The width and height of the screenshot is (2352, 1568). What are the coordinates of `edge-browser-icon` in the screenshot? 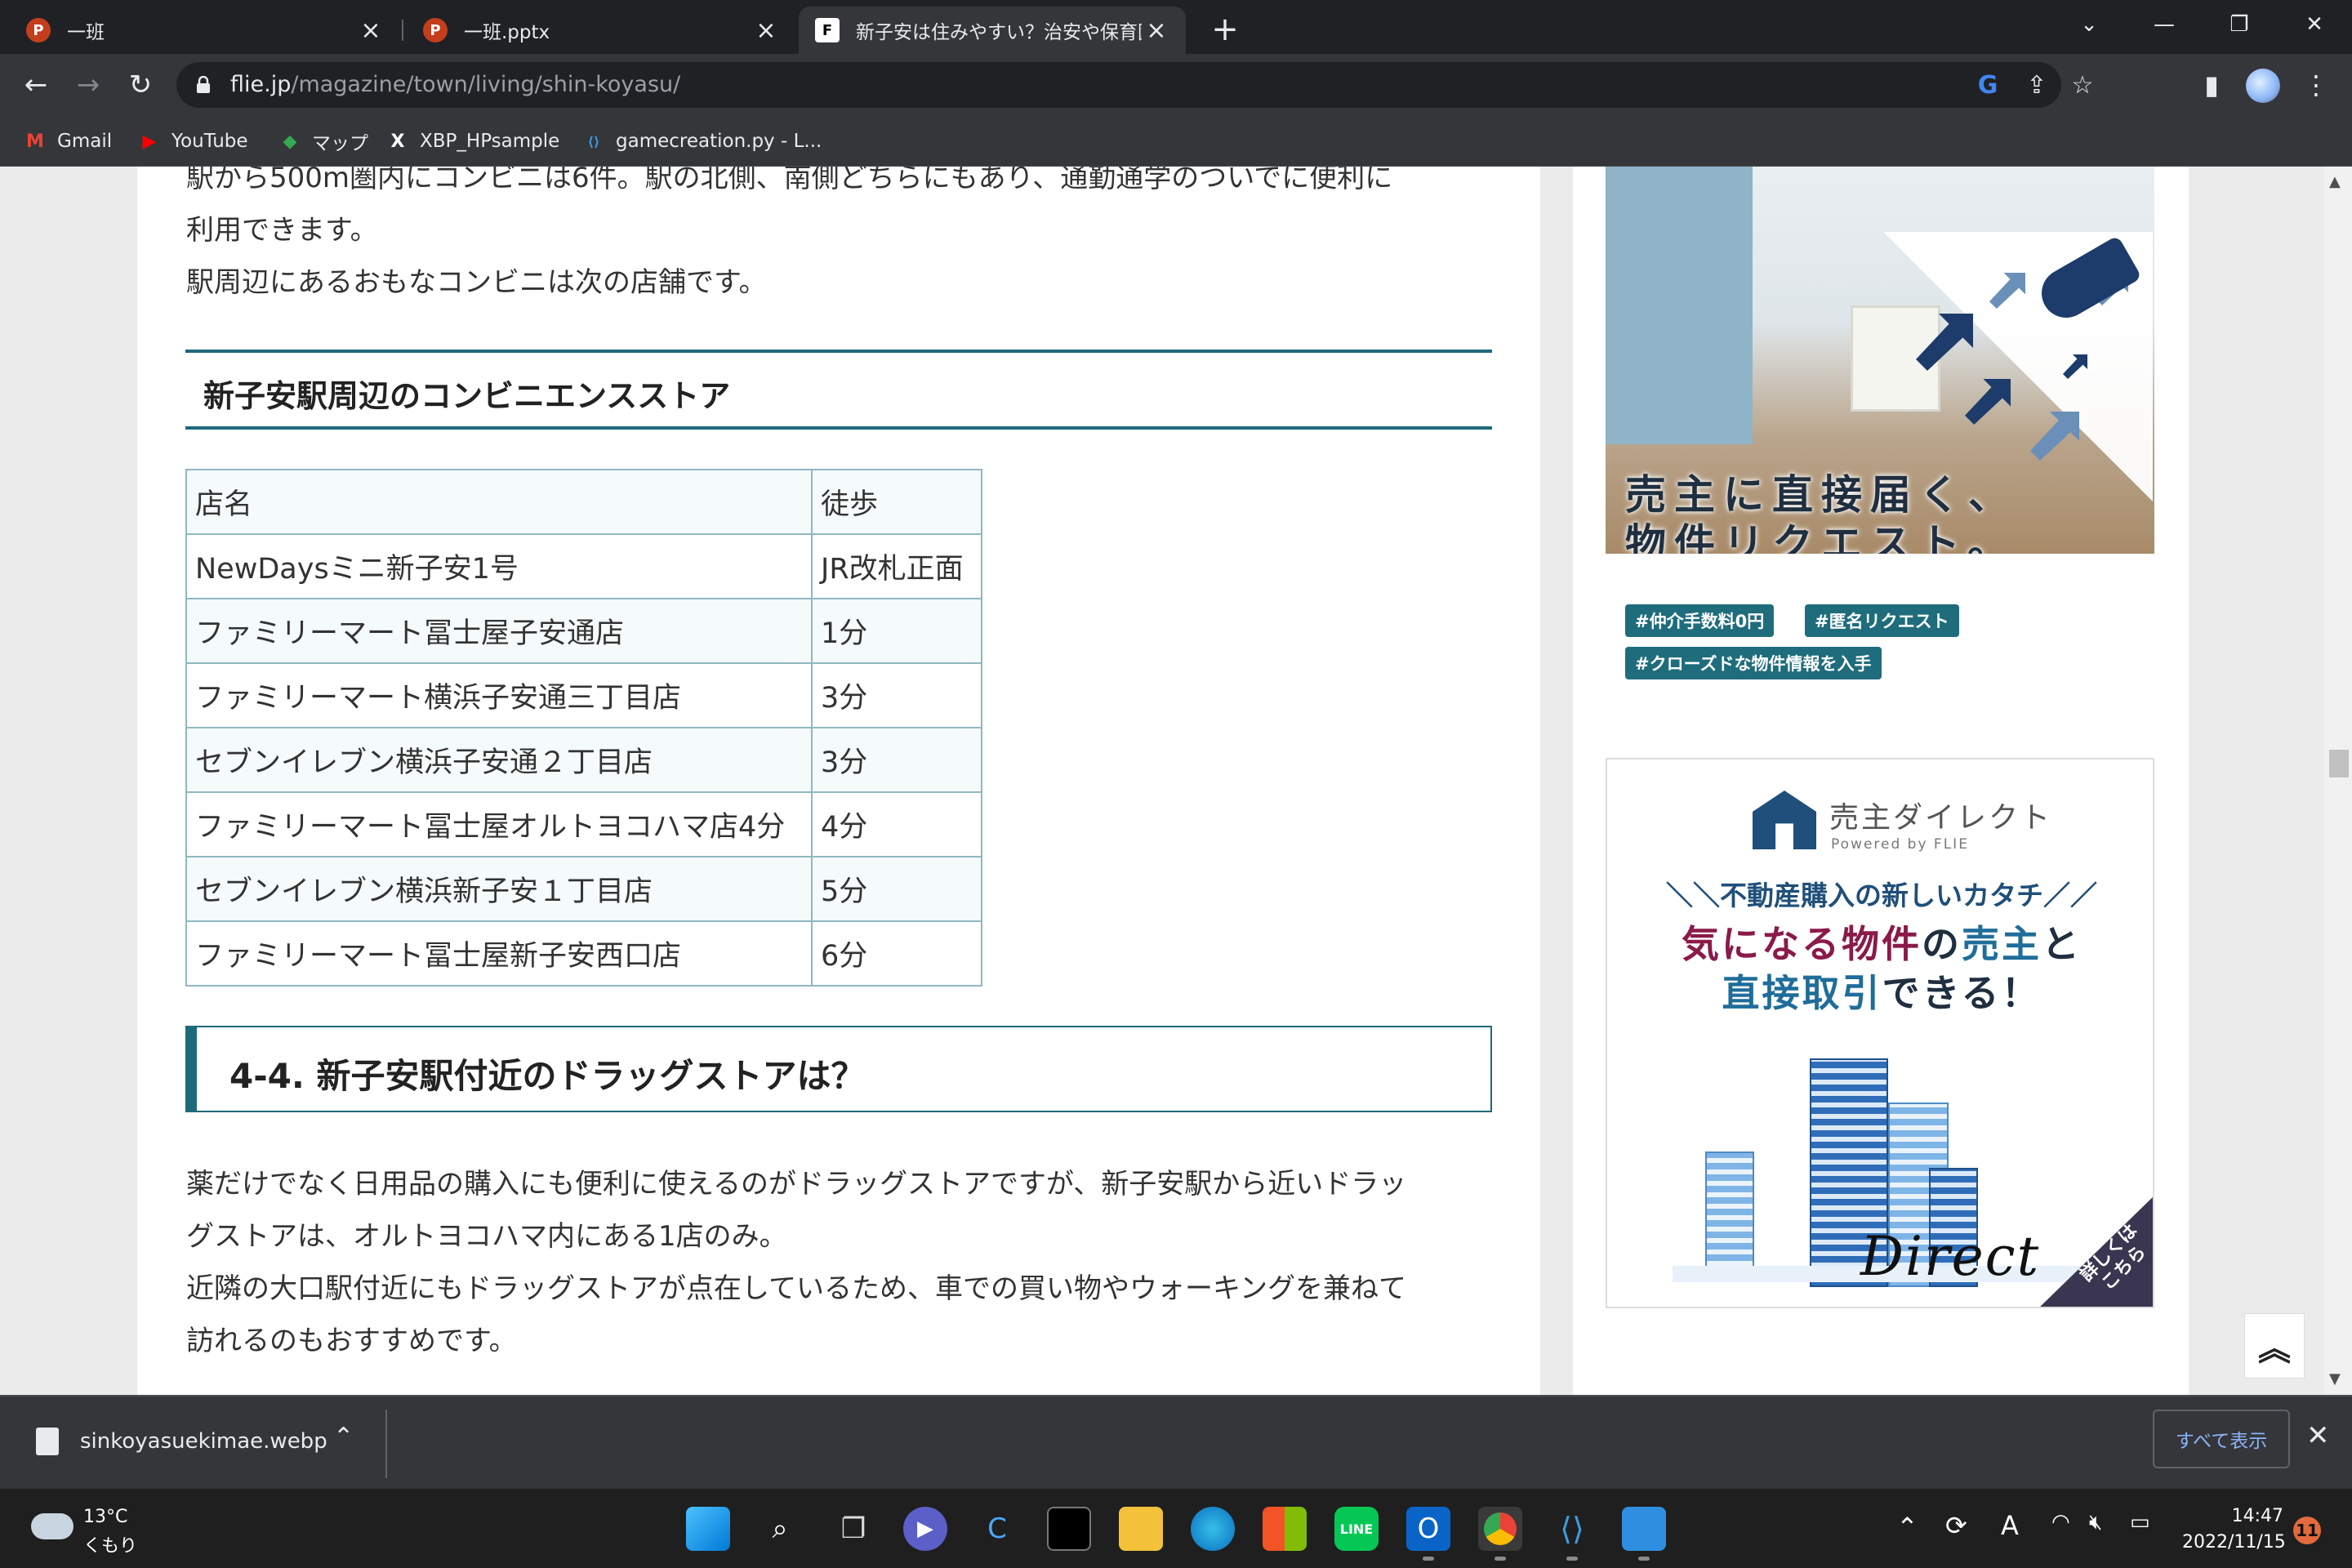 It's located at (1213, 1529).